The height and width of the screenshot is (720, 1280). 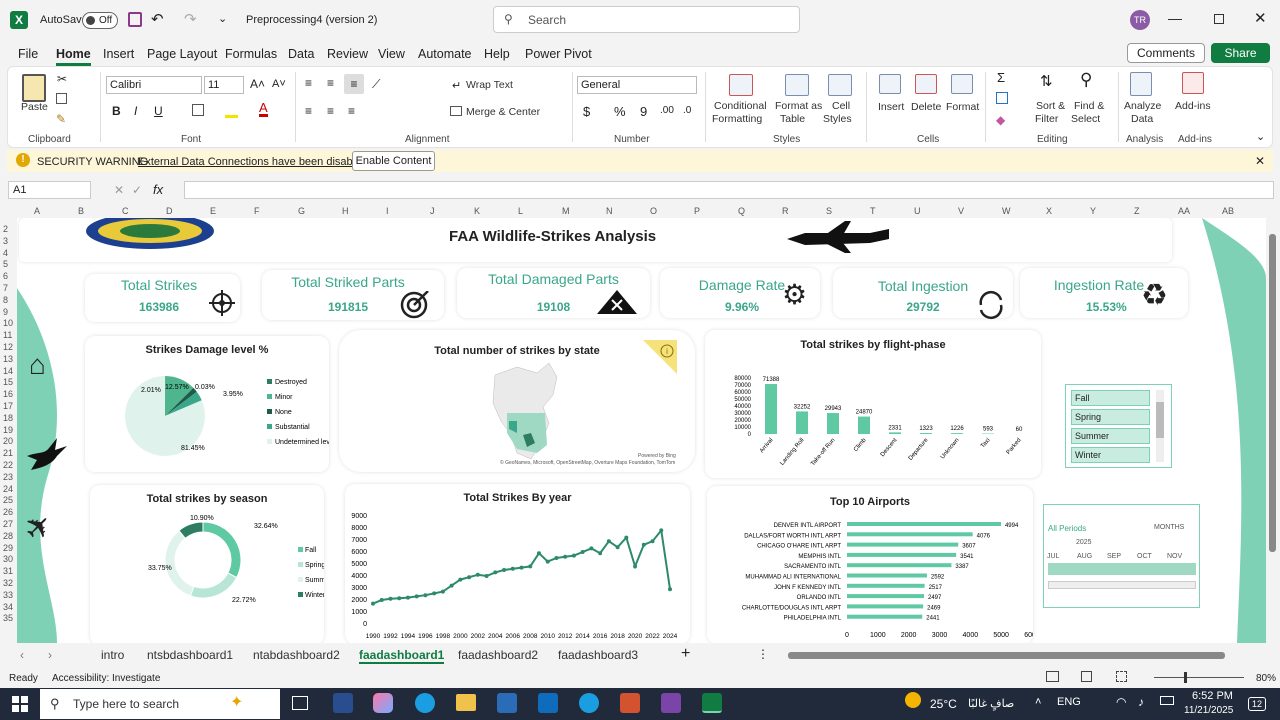 I want to click on row-header: 21, so click(x=8, y=453).